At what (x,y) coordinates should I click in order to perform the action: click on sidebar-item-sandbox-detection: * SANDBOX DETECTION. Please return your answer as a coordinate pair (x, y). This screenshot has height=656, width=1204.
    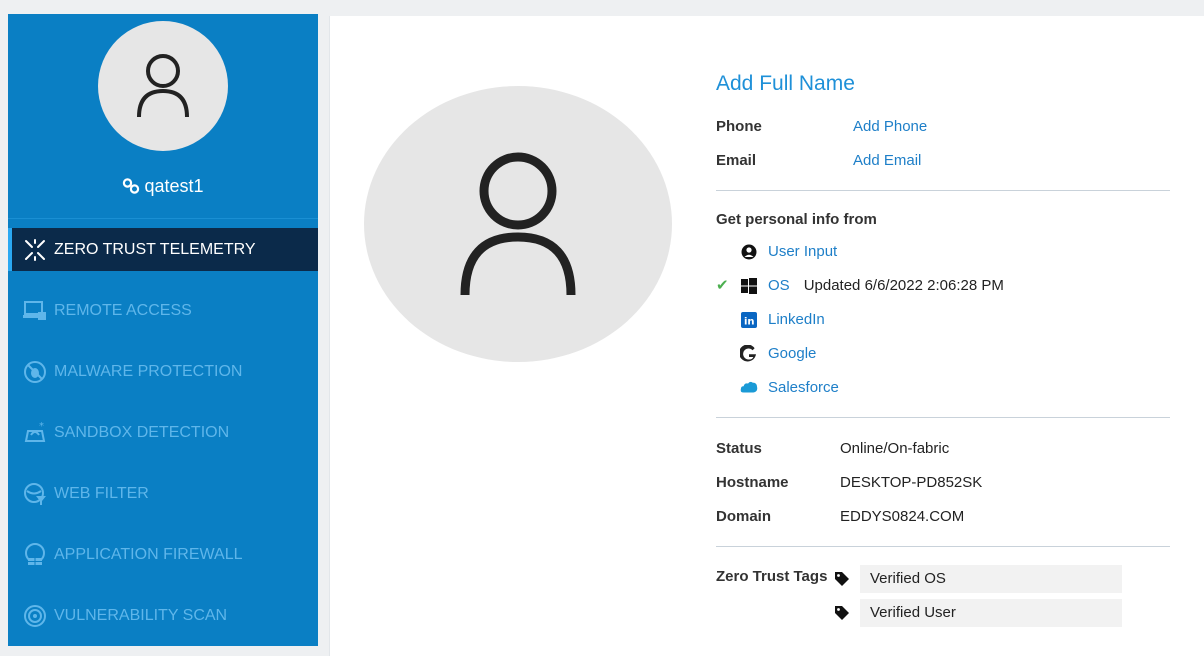
    Looking at the image, I should click on (163, 432).